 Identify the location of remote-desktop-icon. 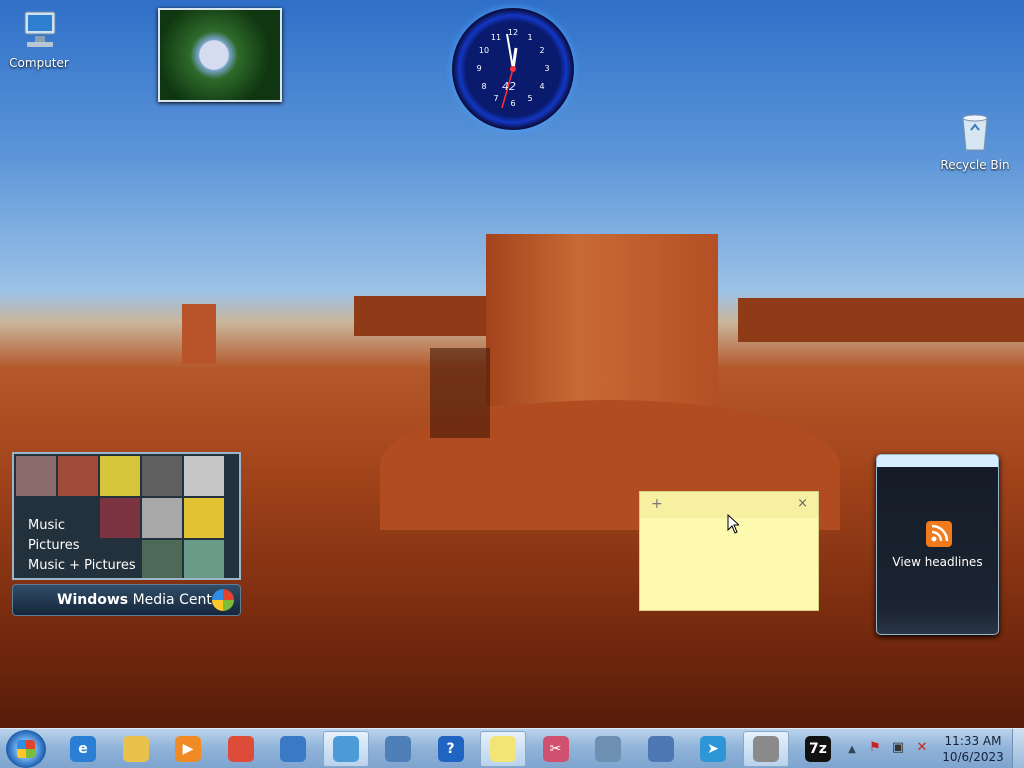
(293, 749).